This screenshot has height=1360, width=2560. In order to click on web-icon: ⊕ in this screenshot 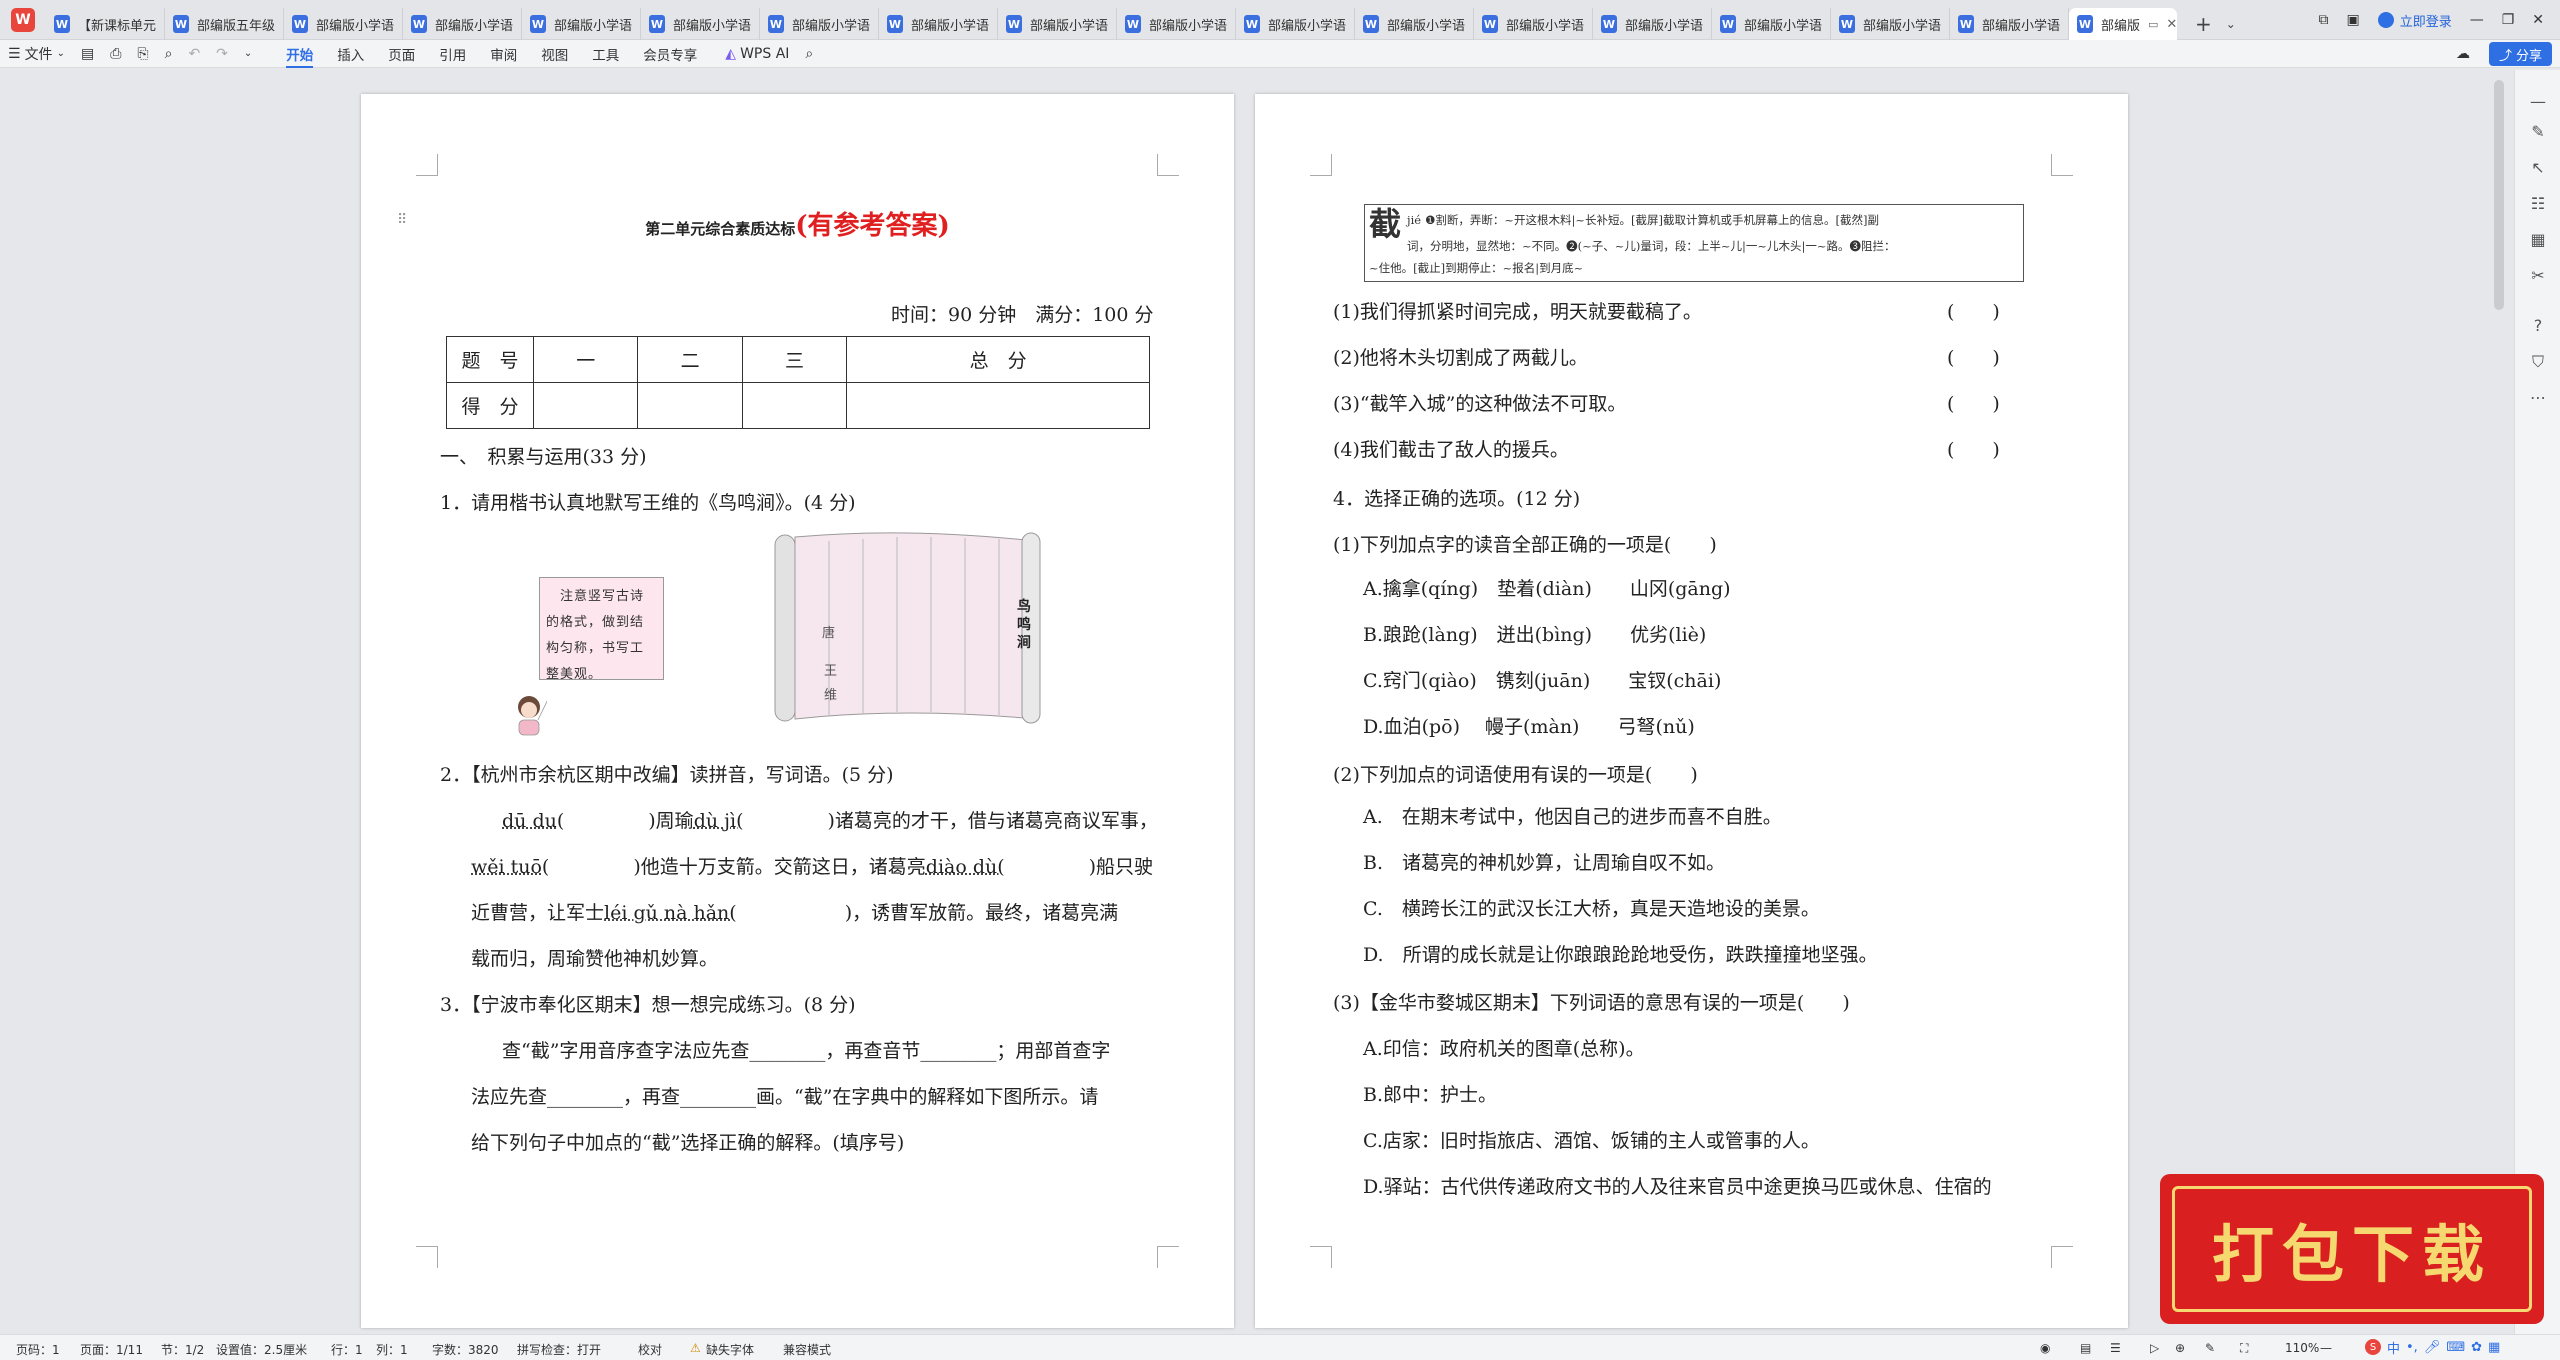, I will do `click(2180, 1348)`.